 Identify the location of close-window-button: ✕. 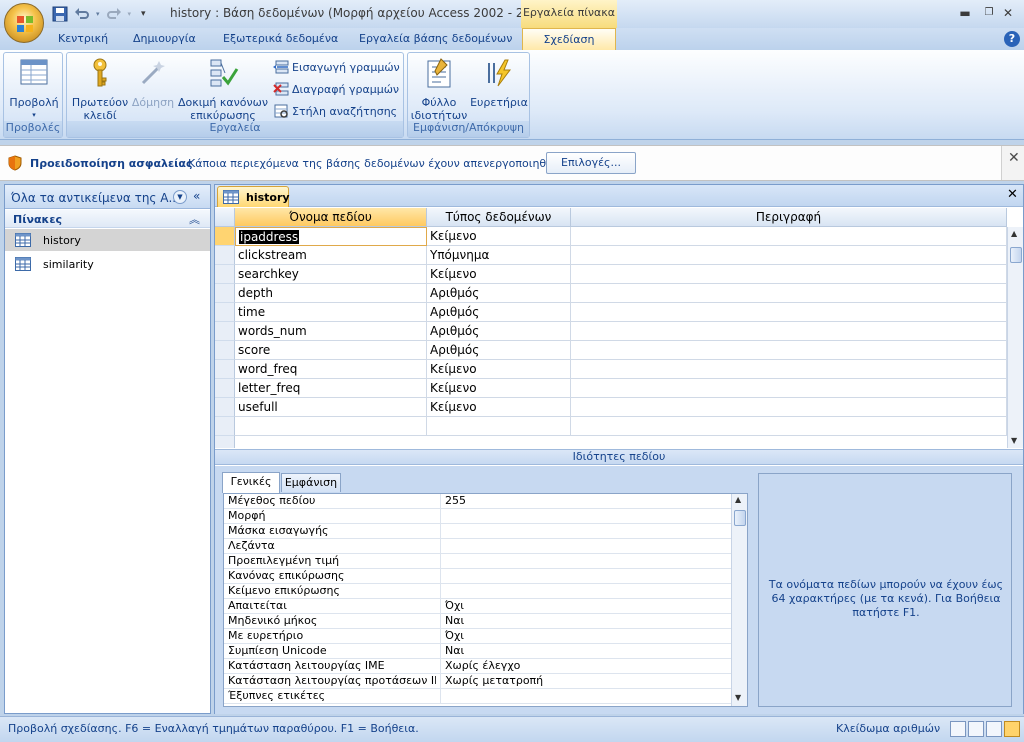
(1008, 13).